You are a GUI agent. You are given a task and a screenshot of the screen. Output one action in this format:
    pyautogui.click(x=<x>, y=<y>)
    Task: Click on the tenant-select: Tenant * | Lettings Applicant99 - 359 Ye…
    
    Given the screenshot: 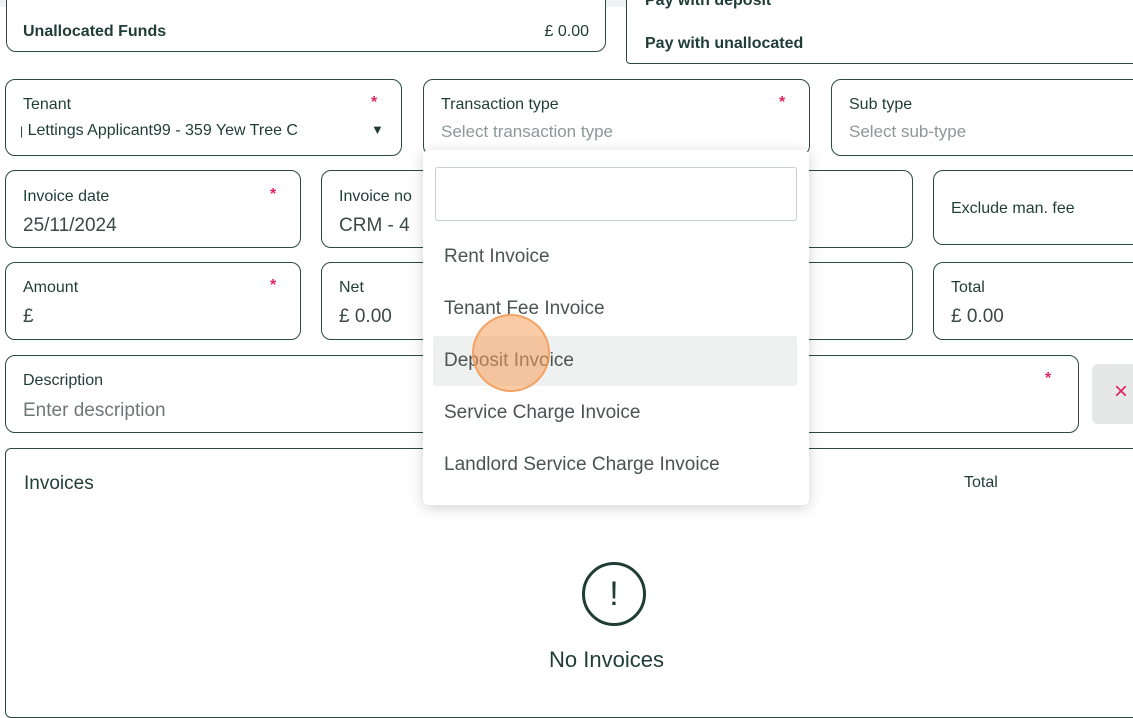 What is the action you would take?
    pyautogui.click(x=203, y=117)
    